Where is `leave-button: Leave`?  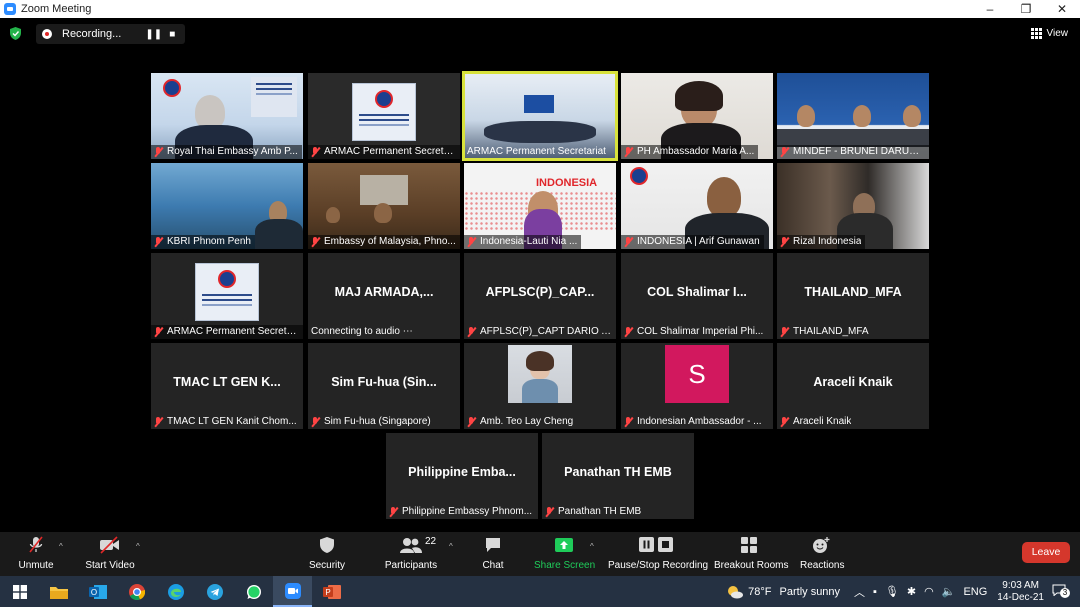
leave-button: Leave is located at coordinates (1046, 552).